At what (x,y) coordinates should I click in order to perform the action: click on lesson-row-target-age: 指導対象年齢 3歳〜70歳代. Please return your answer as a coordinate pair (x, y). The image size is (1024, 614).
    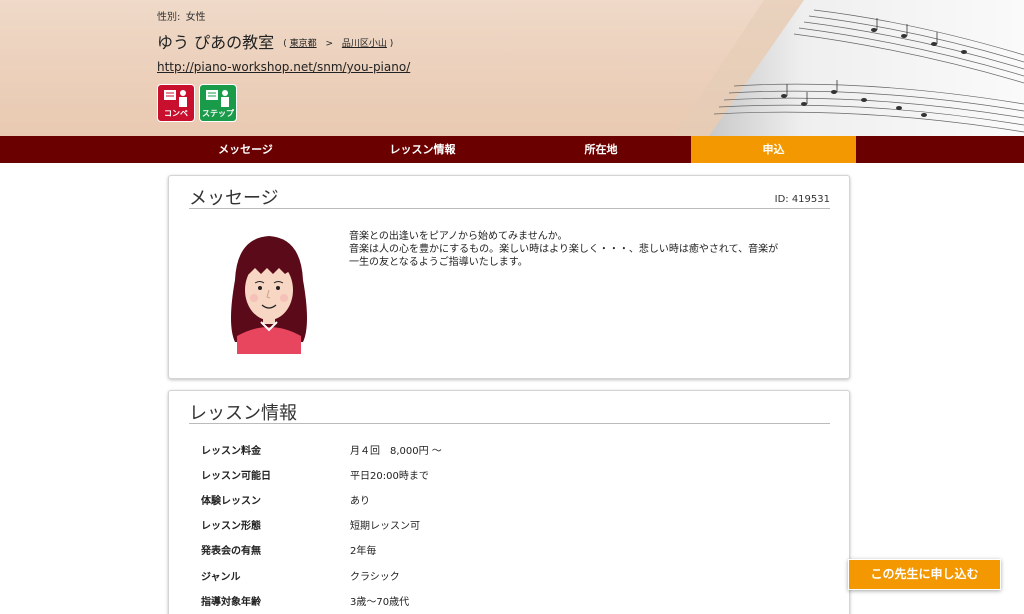
    Looking at the image, I should click on (511, 600).